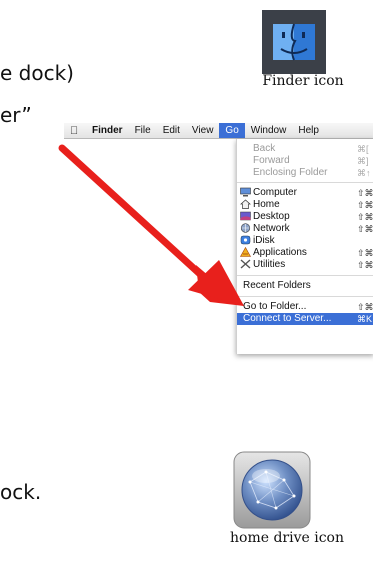  I want to click on finder-icon-caption: Finder icon, so click(303, 81).